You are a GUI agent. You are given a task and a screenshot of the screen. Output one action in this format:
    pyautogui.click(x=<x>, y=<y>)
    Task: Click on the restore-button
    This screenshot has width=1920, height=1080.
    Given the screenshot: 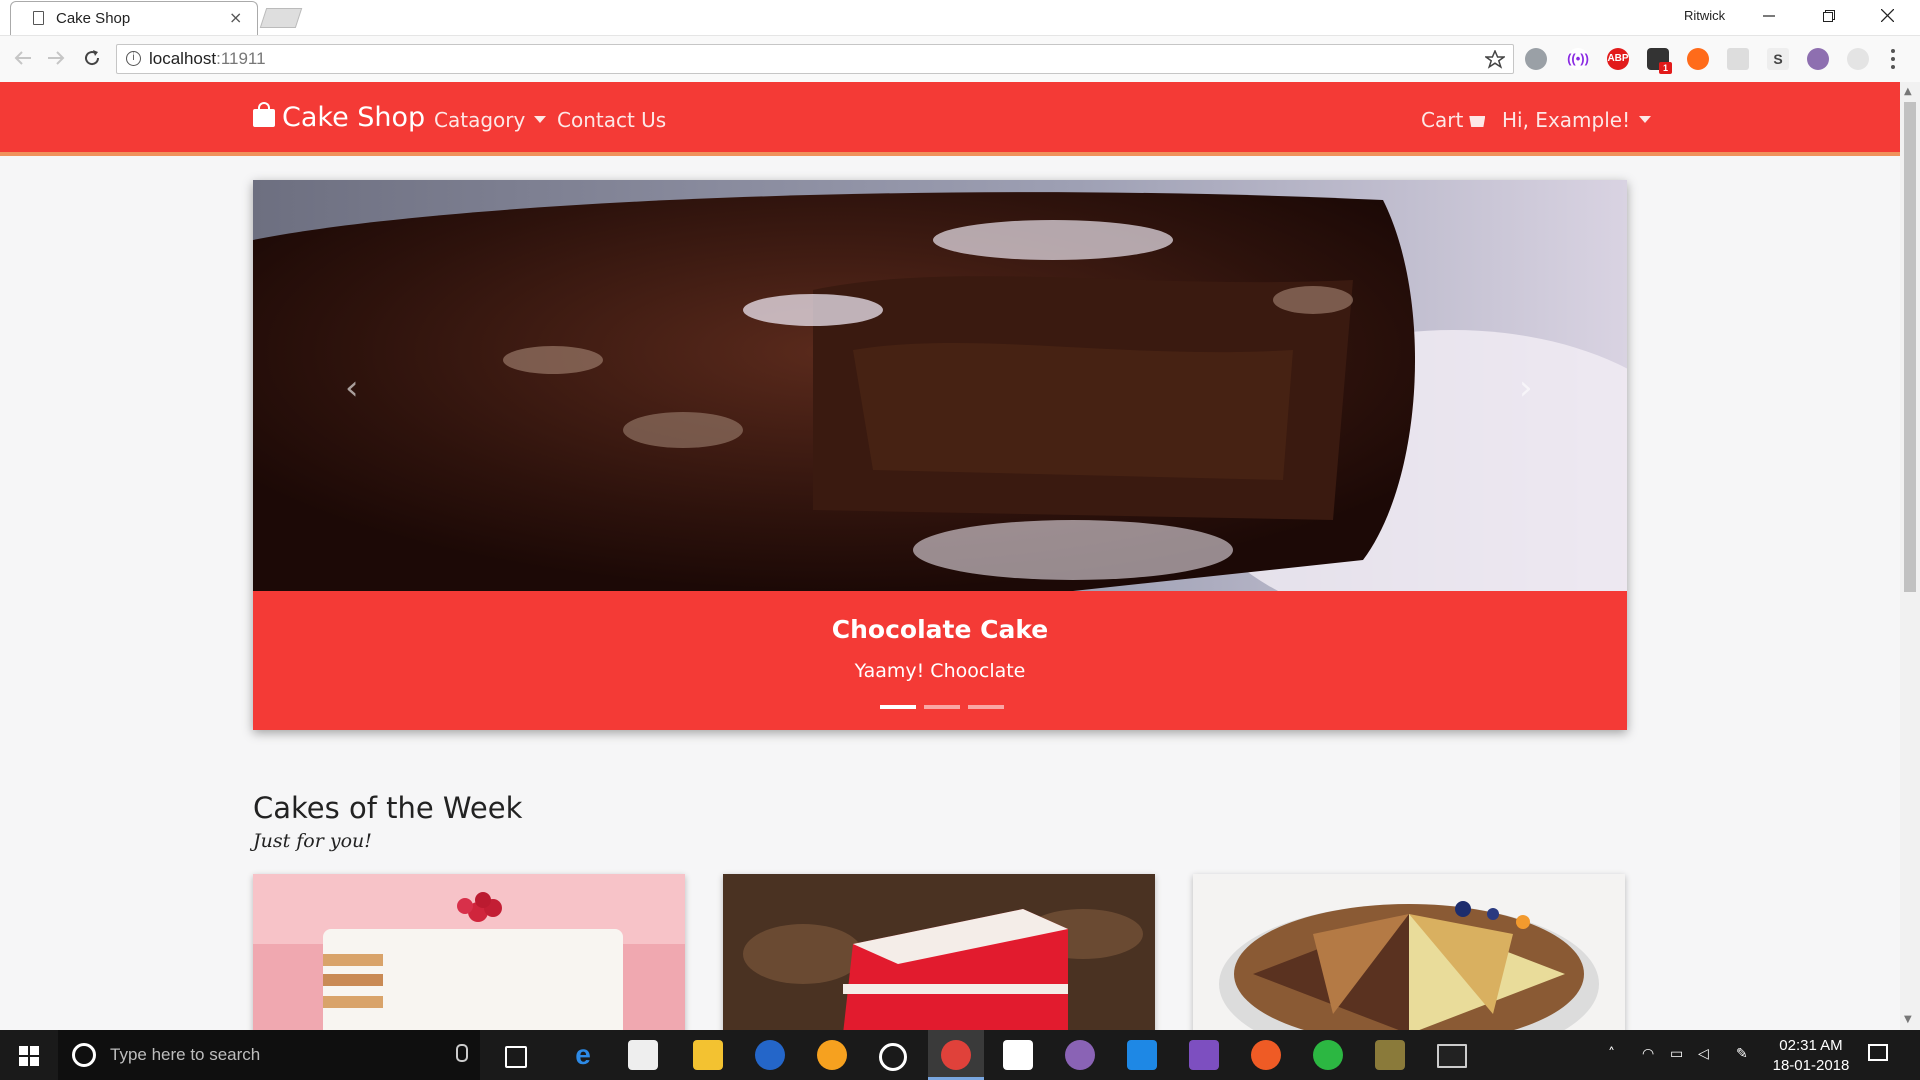 What is the action you would take?
    pyautogui.click(x=1829, y=17)
    